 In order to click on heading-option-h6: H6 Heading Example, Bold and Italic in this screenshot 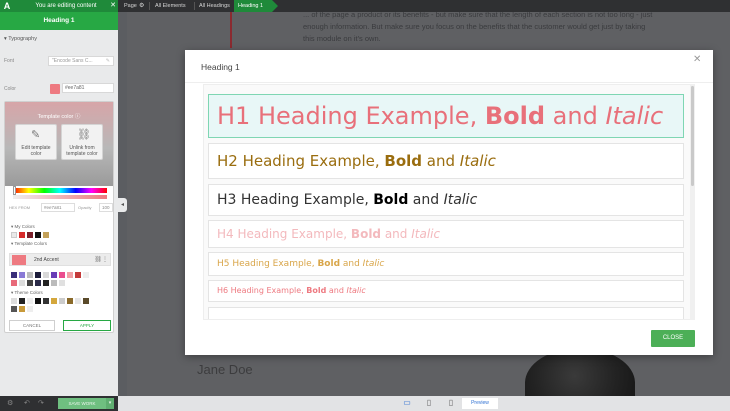, I will do `click(446, 291)`.